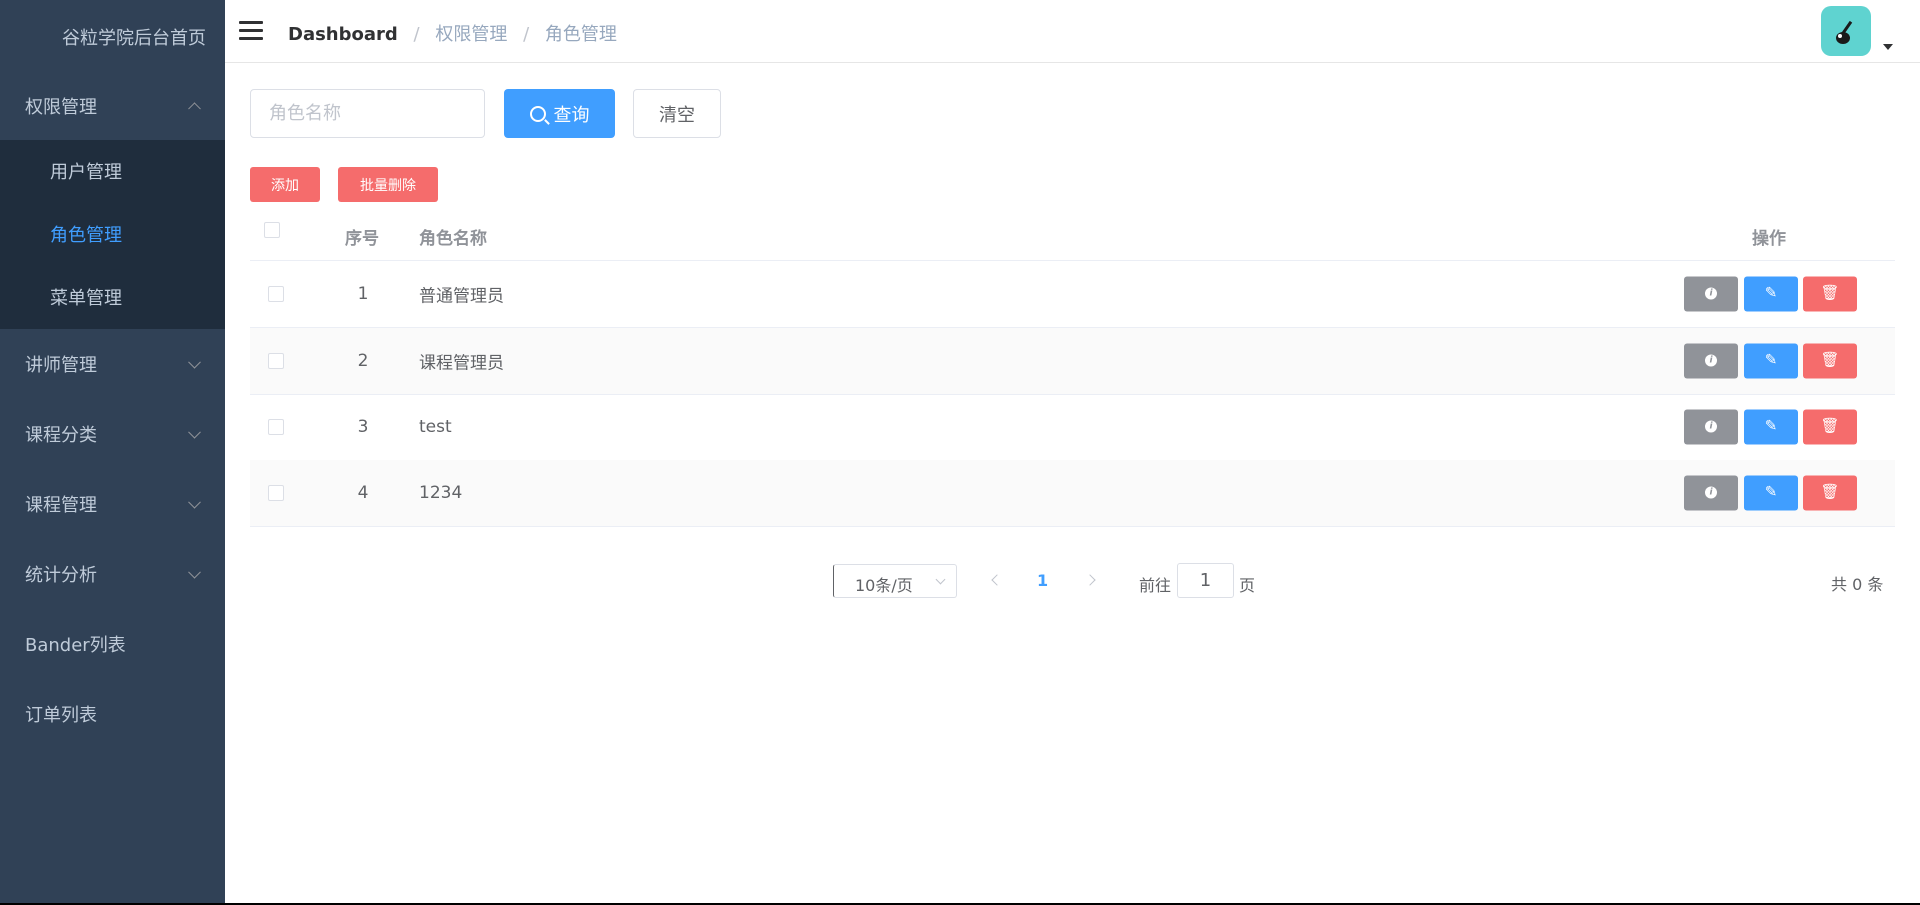 The width and height of the screenshot is (1920, 905). What do you see at coordinates (1769, 238) in the screenshot?
I see `column-header-actions: 操作` at bounding box center [1769, 238].